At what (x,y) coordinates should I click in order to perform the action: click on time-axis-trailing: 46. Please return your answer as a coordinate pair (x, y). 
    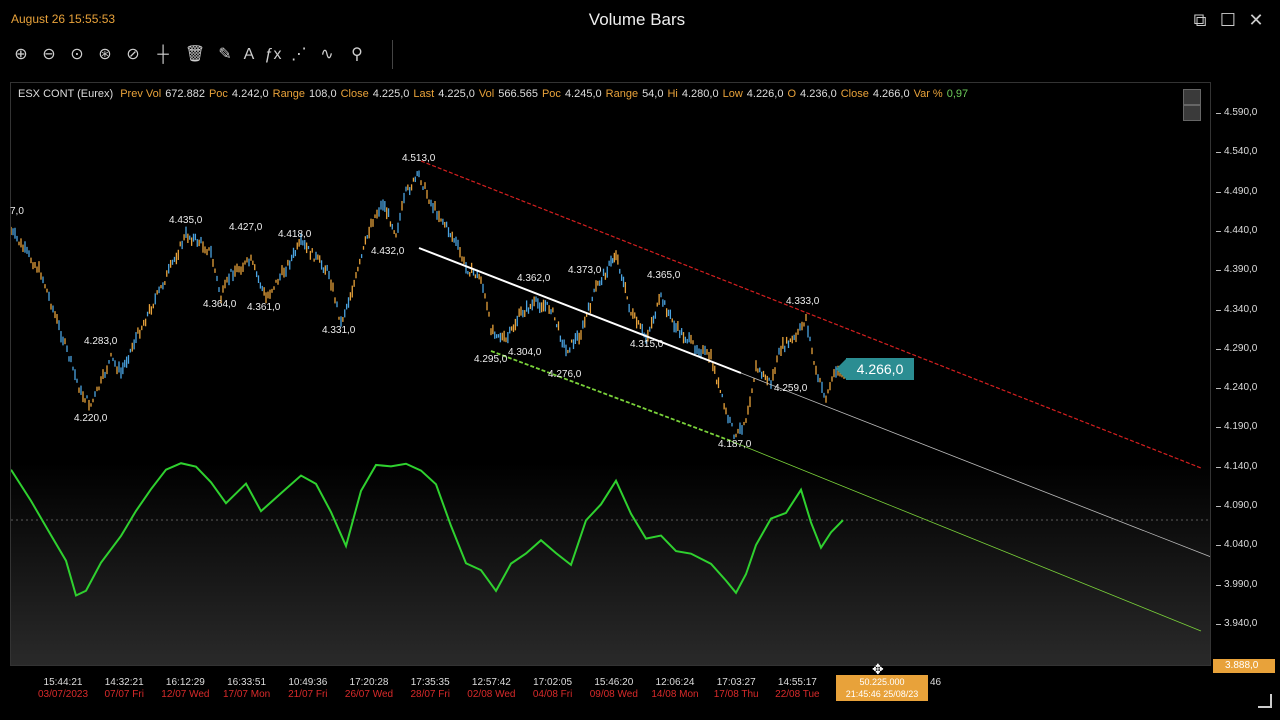
    Looking at the image, I should click on (936, 682).